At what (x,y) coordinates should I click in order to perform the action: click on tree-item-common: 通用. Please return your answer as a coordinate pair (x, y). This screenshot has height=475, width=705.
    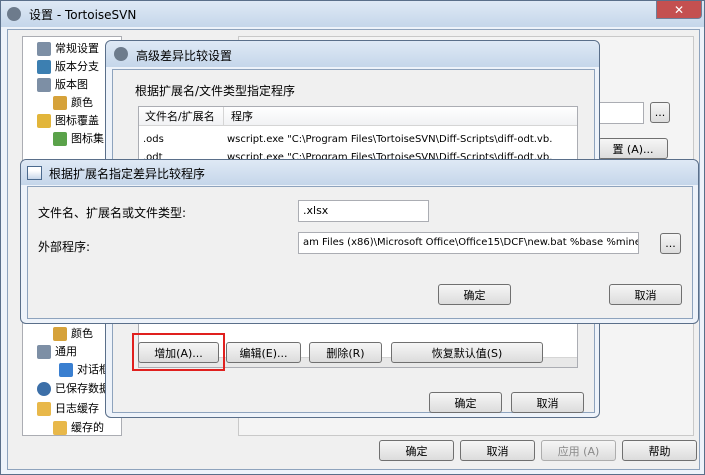
    Looking at the image, I should click on (57, 352).